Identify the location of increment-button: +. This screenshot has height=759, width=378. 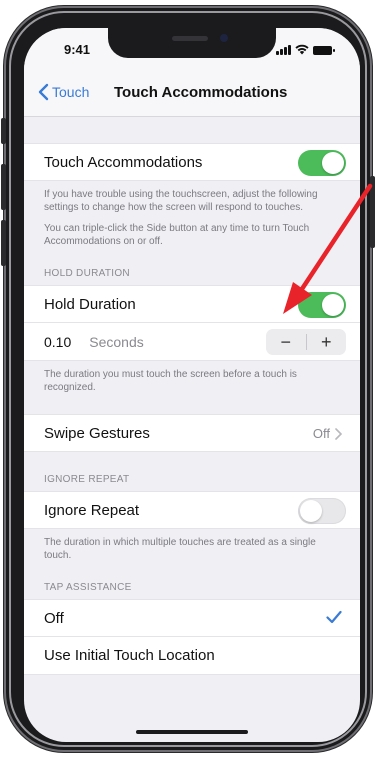
(327, 342).